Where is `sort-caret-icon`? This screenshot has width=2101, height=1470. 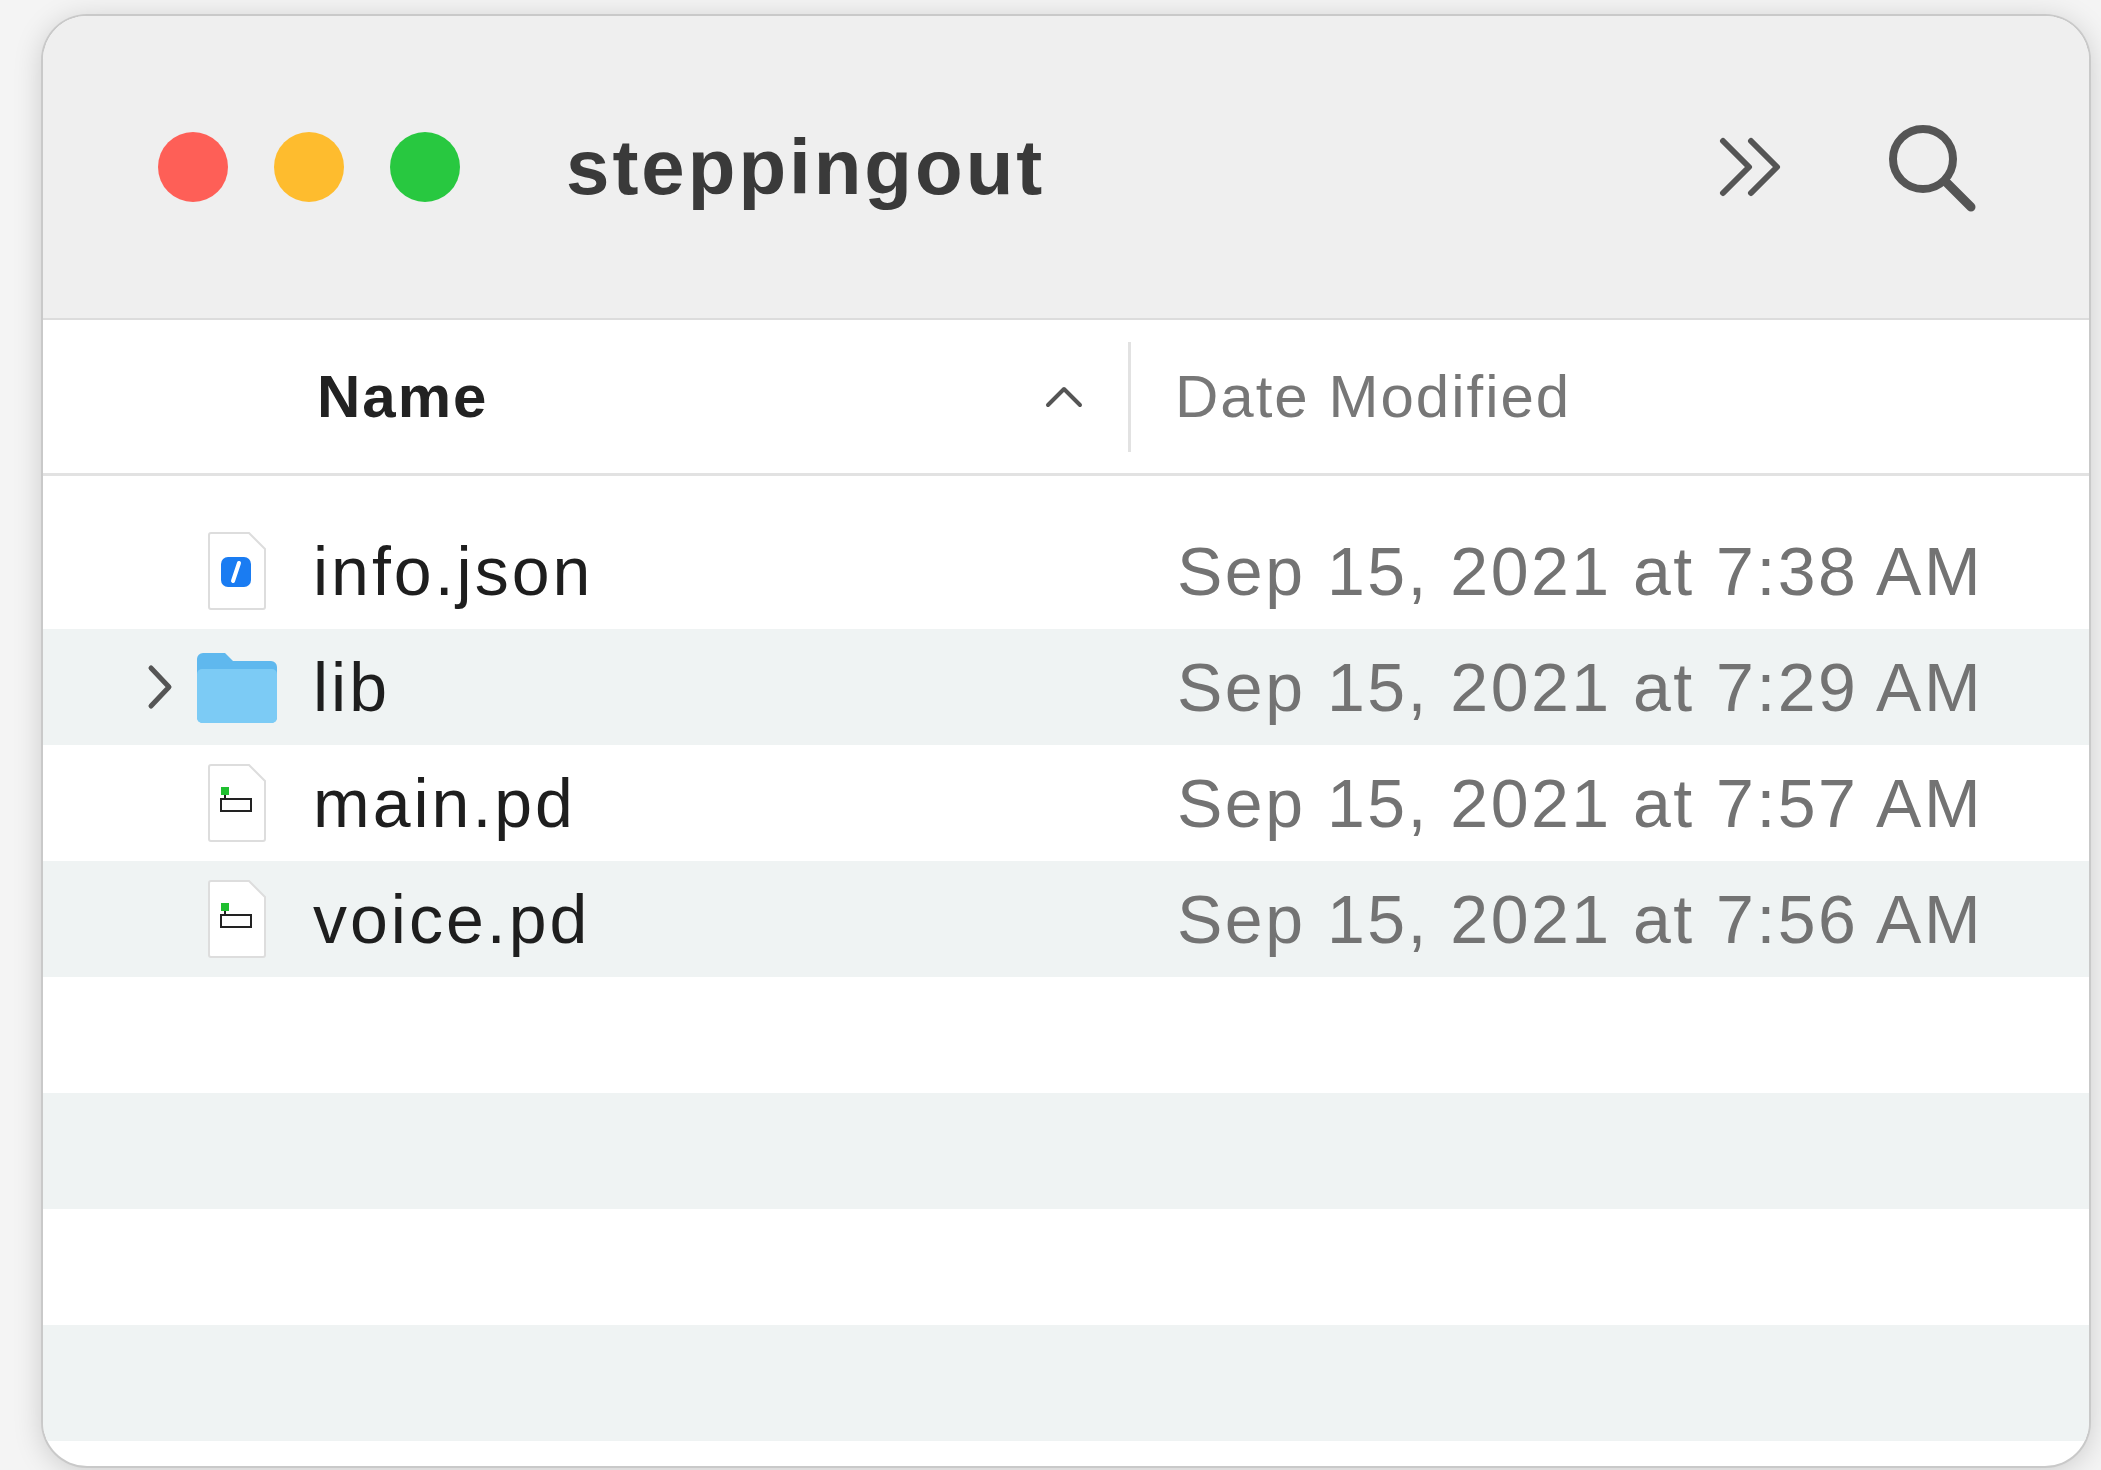
sort-caret-icon is located at coordinates (1064, 396).